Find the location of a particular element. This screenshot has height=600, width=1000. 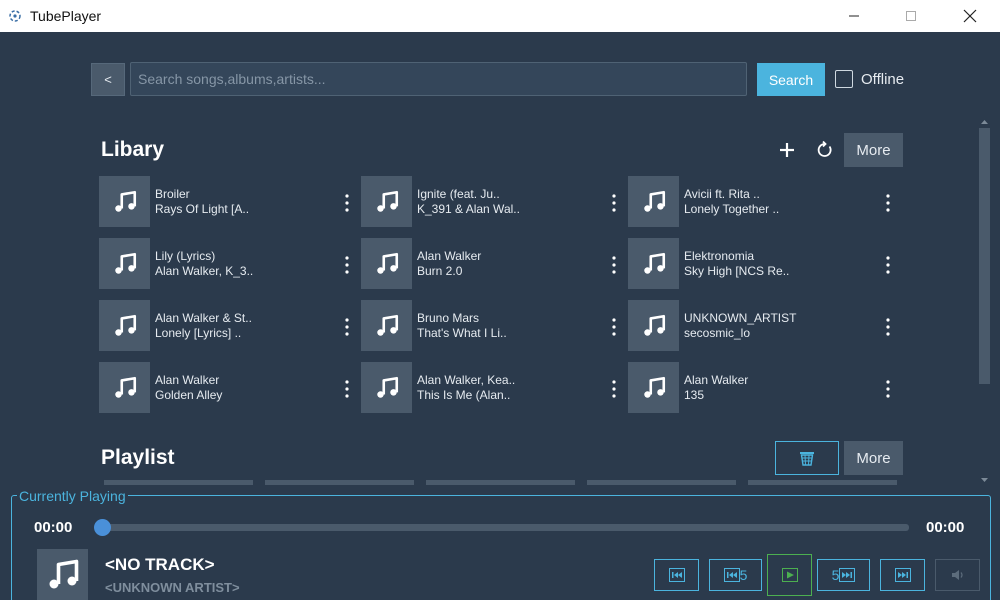

library-track: Alan Walker 135 is located at coordinates (759, 388).